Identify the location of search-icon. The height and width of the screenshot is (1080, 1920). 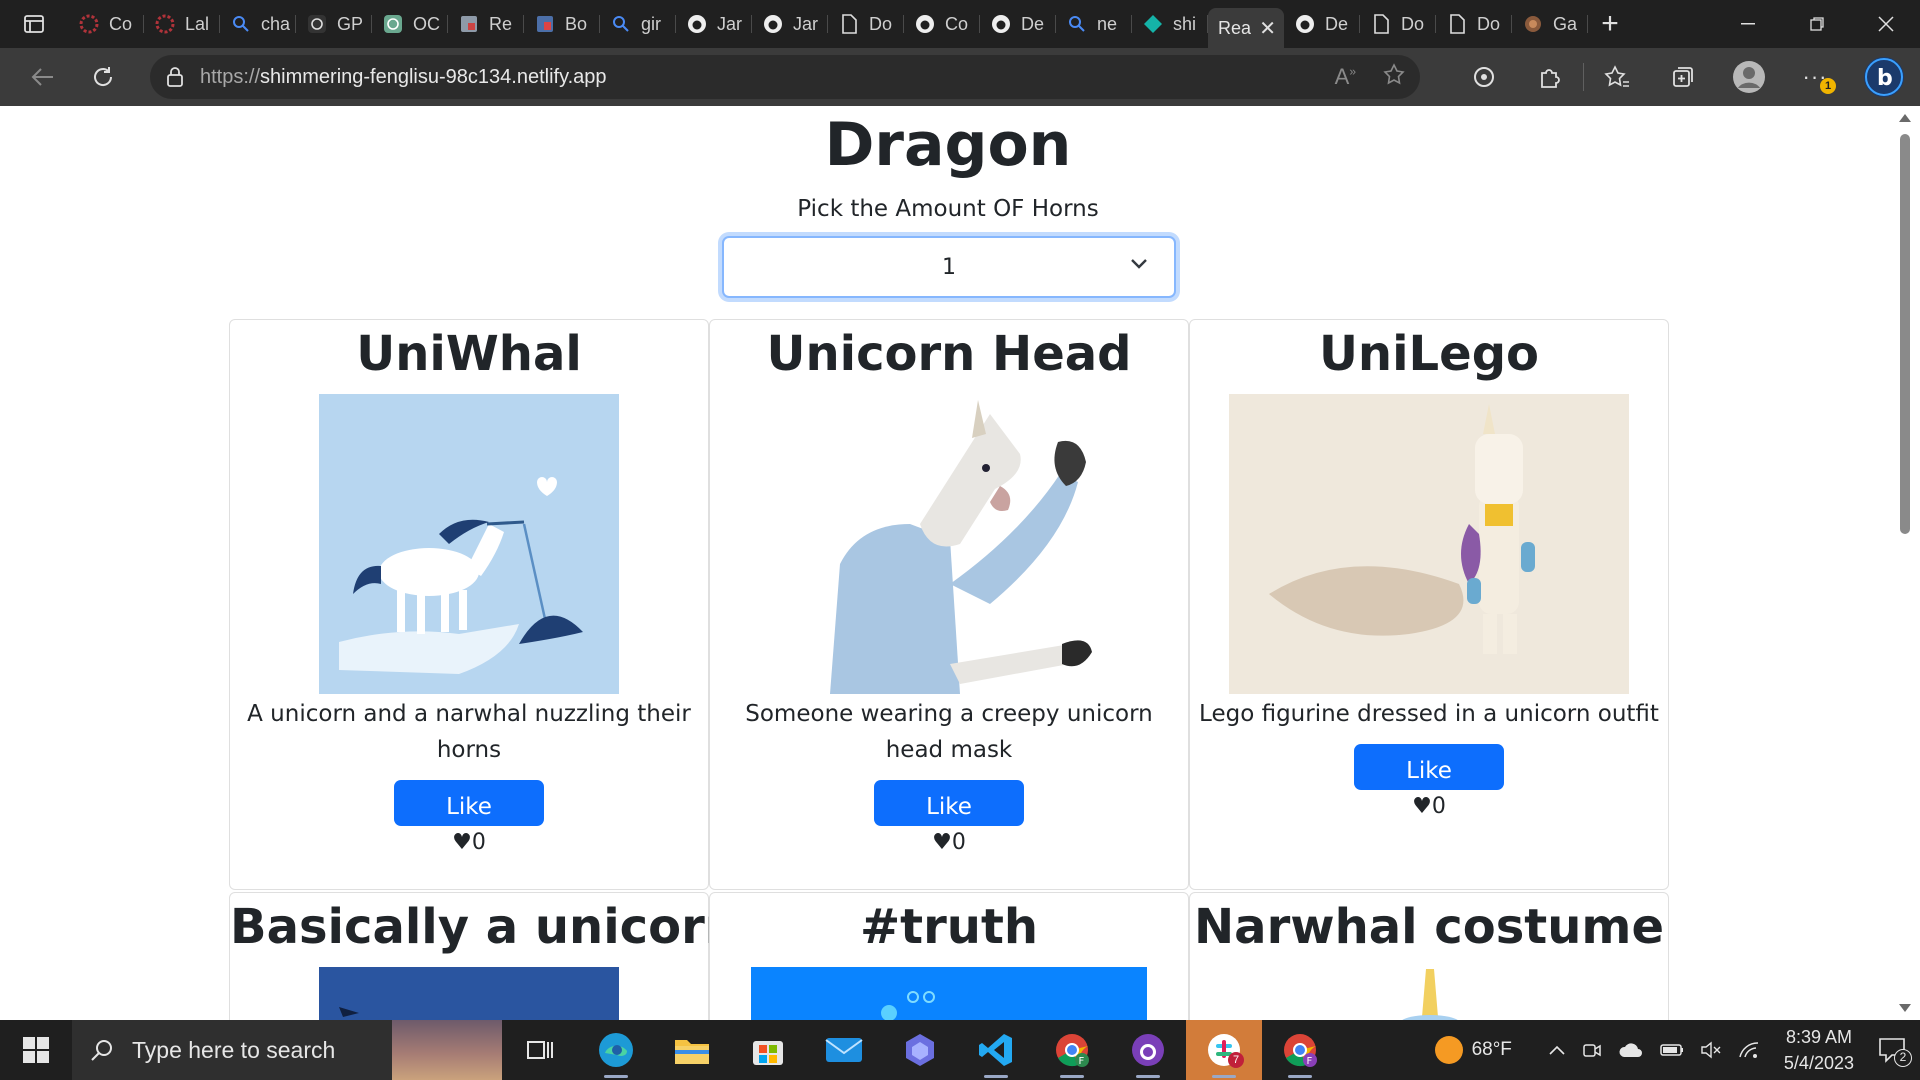
(1077, 24).